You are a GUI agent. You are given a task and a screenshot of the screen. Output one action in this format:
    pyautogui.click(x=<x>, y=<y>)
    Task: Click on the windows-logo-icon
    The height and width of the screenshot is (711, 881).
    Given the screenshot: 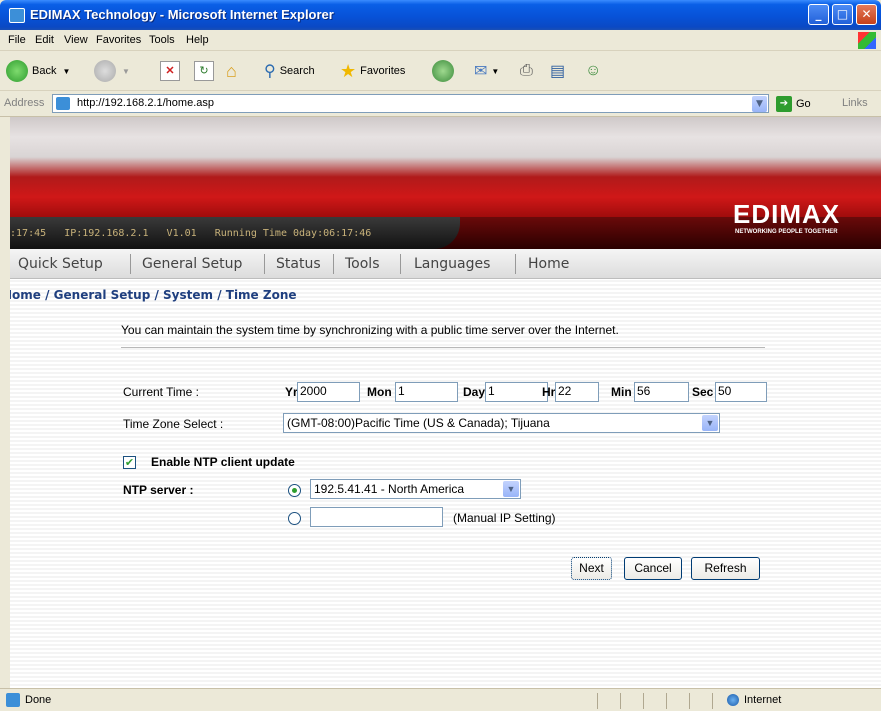 What is the action you would take?
    pyautogui.click(x=867, y=40)
    